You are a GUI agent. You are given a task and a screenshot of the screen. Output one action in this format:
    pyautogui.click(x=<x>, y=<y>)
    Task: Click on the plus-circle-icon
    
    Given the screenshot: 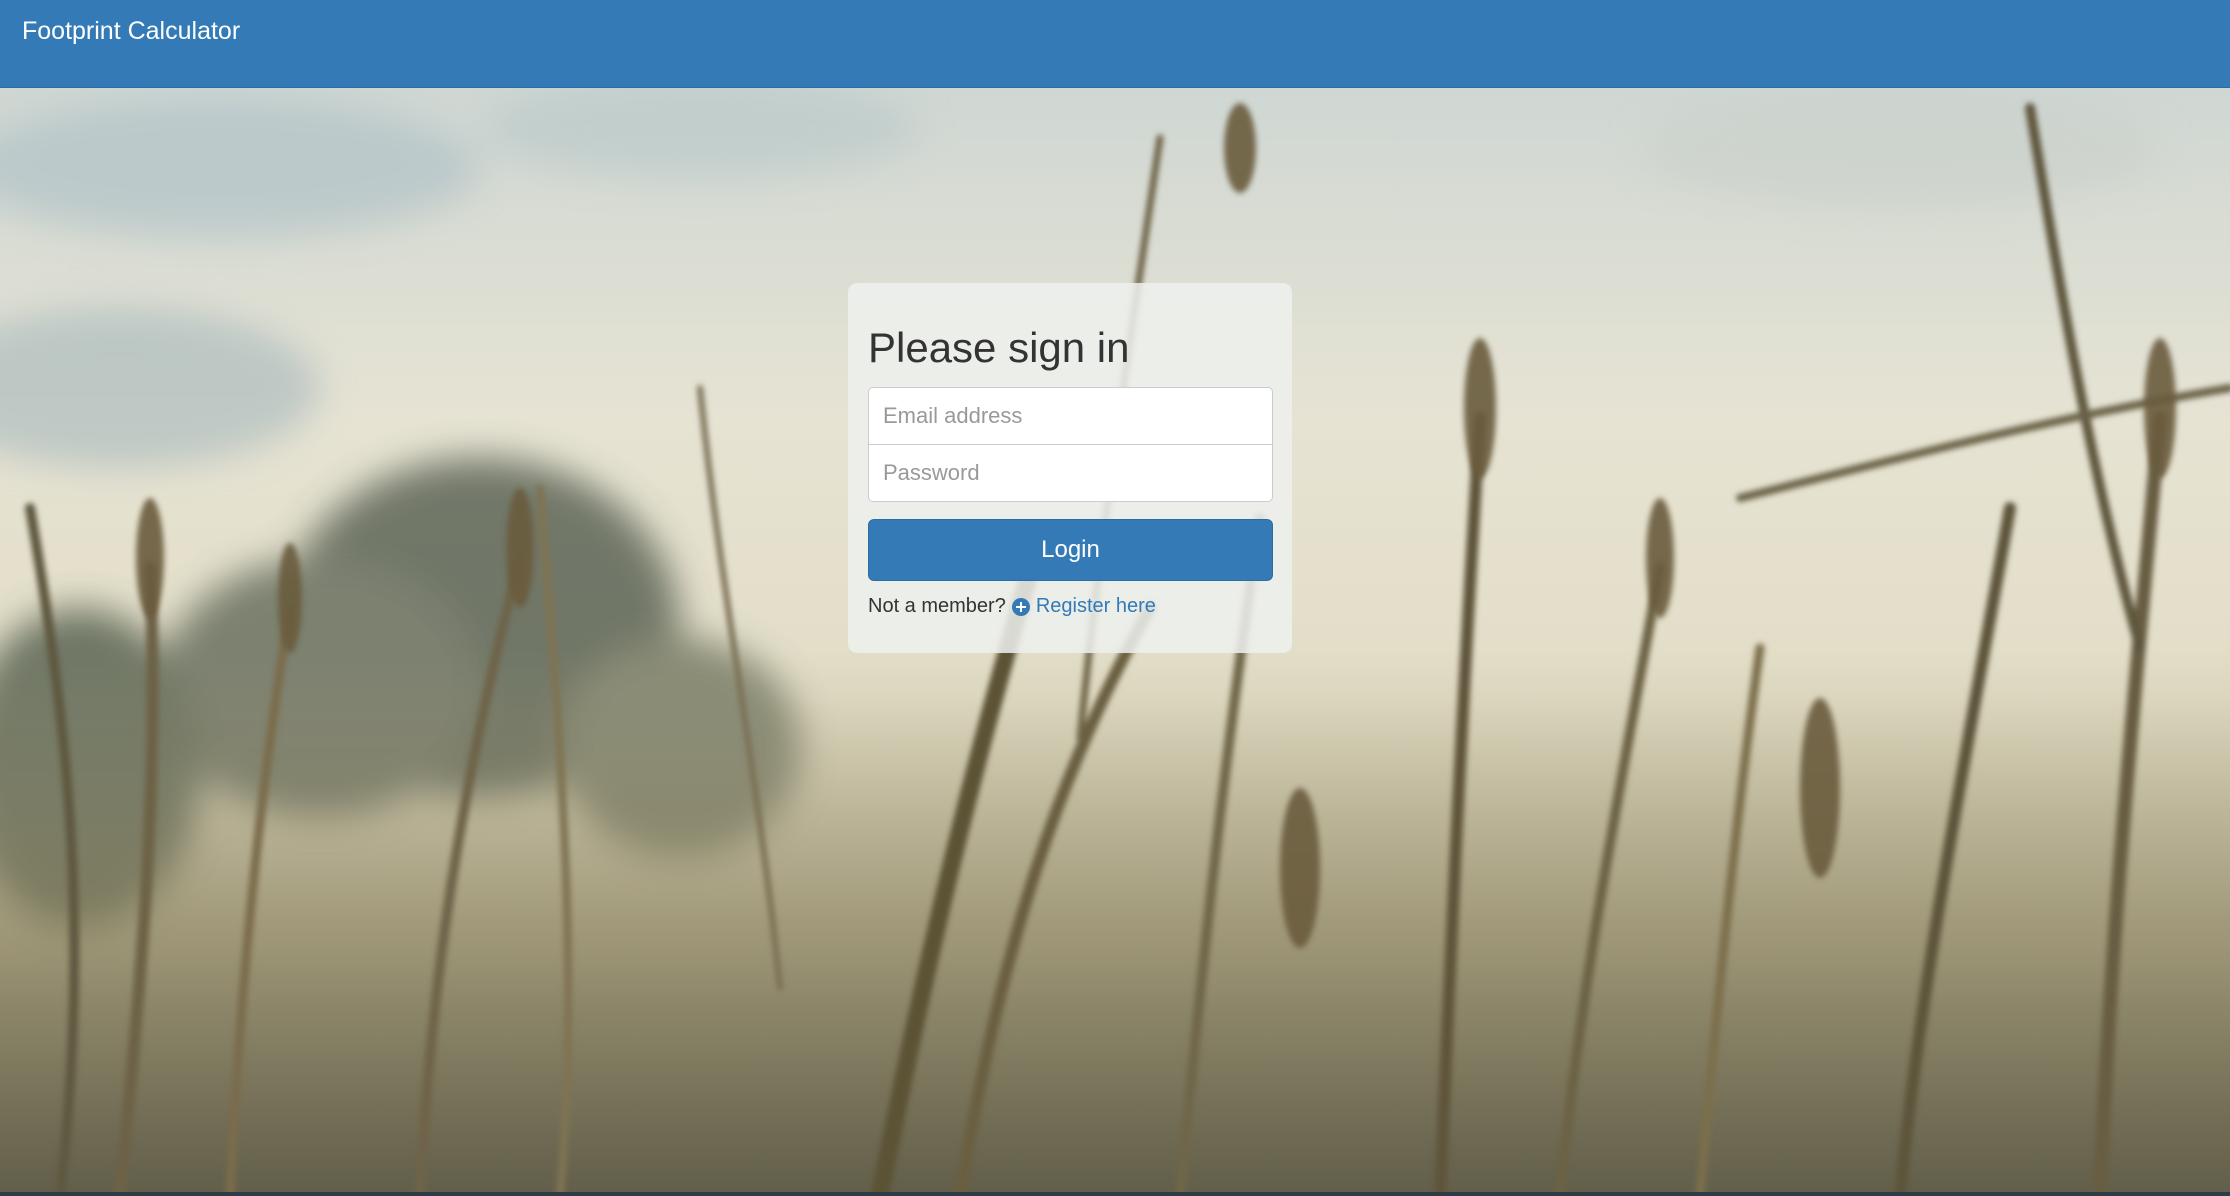 What is the action you would take?
    pyautogui.click(x=1020, y=606)
    